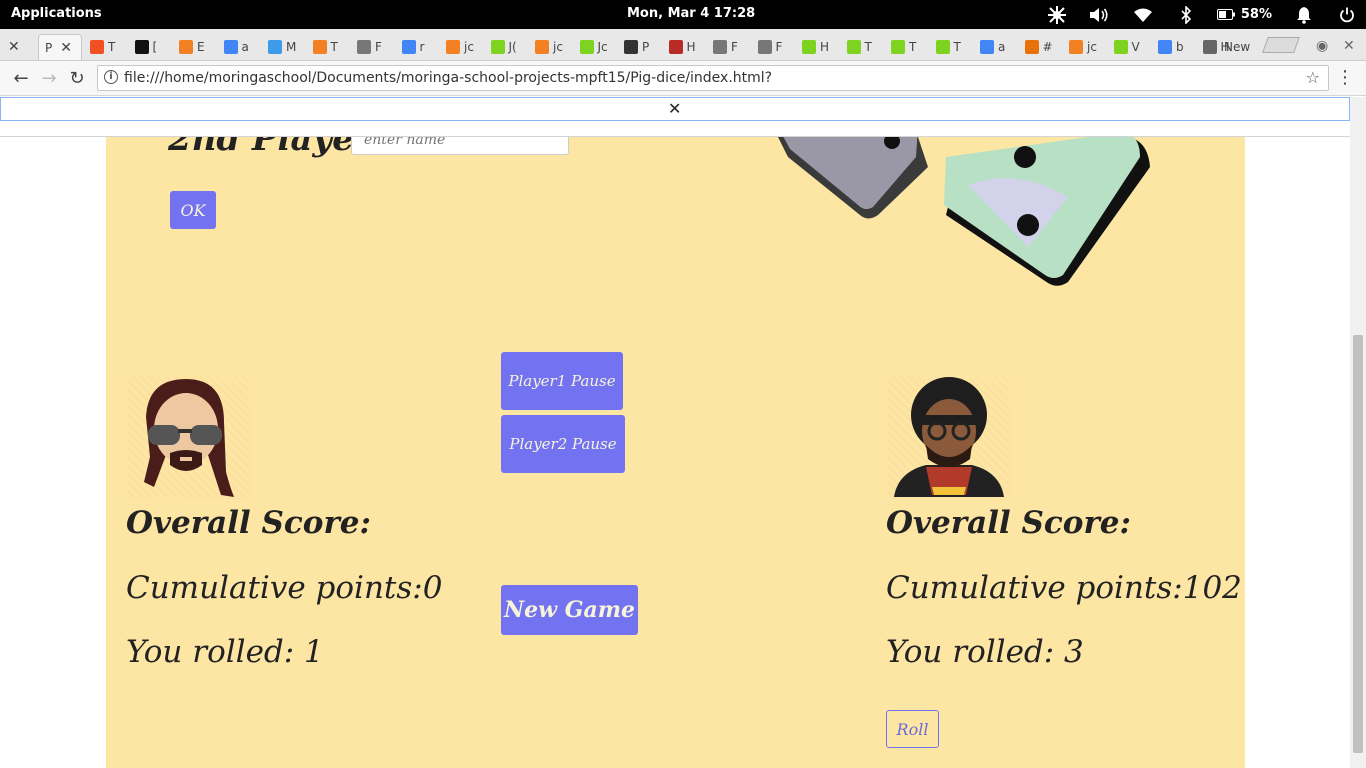 The image size is (1366, 768). Describe the element at coordinates (913, 47) in the screenshot. I see `tab-label: T` at that location.